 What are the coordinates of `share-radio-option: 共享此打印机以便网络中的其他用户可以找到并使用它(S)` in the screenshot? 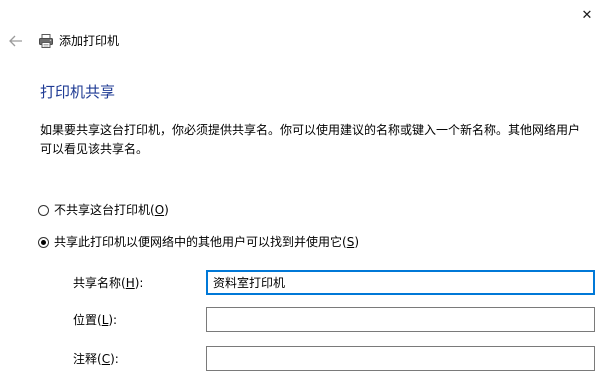 It's located at (198, 242).